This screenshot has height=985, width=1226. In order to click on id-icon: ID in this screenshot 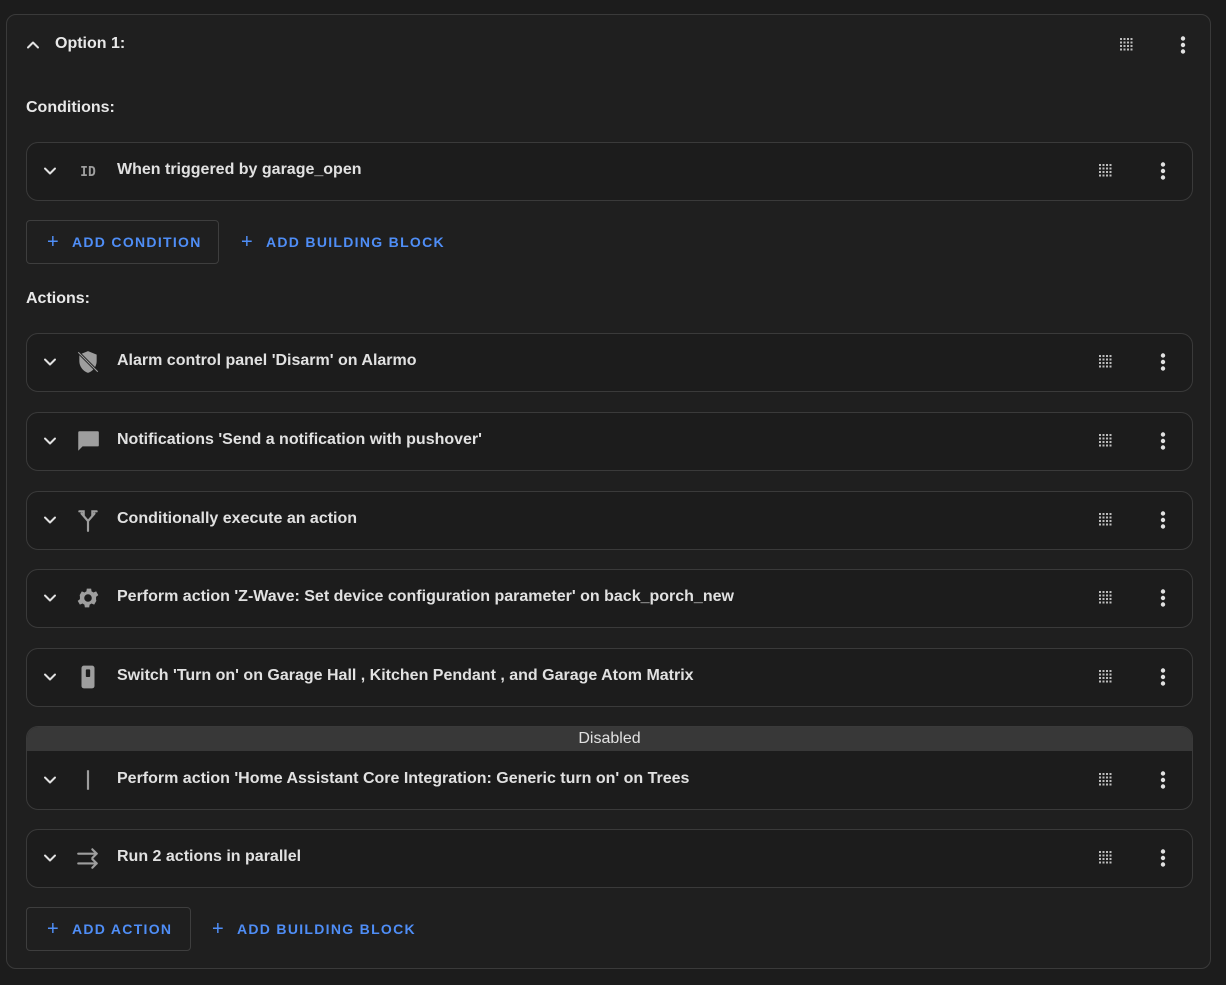, I will do `click(88, 171)`.